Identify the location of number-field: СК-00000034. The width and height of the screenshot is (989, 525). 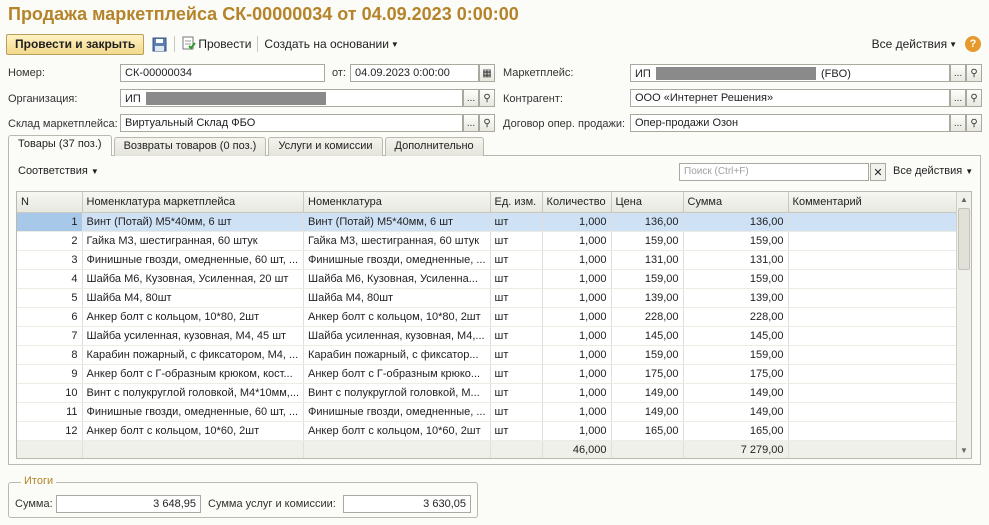
(222, 73).